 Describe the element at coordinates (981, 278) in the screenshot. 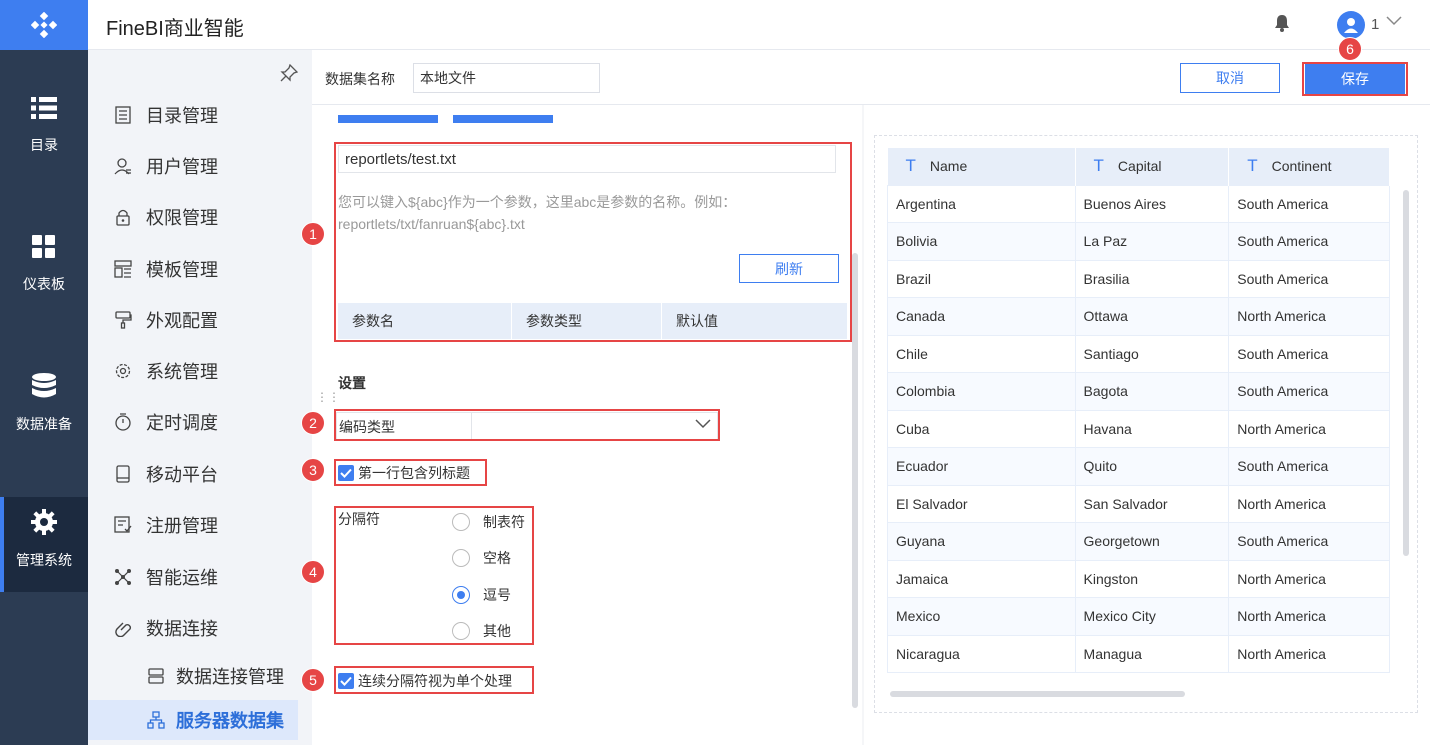

I see `table-cell: Brazil` at that location.